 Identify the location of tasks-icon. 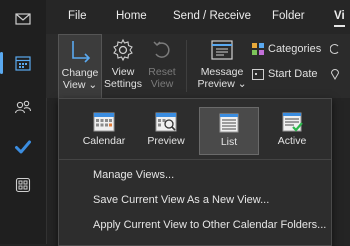
(23, 147).